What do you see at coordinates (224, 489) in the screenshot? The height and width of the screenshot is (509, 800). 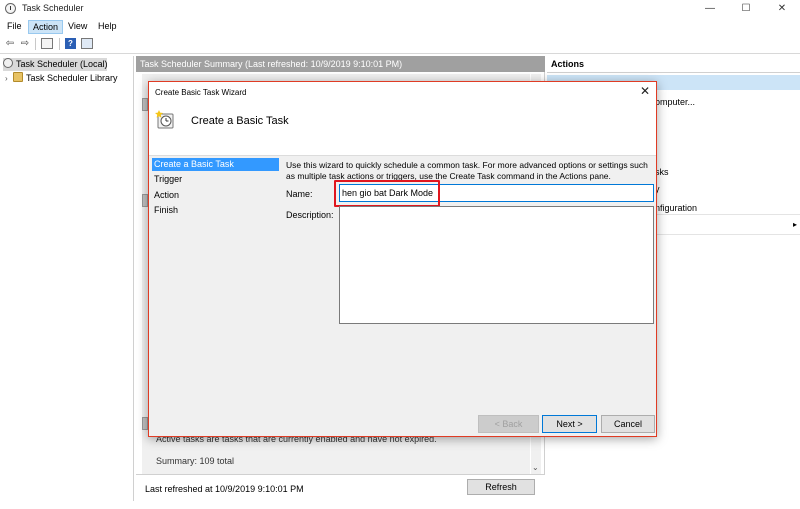 I see `last-refreshed-text: Last refreshed at 10/9/2019 9:10:01 PM` at bounding box center [224, 489].